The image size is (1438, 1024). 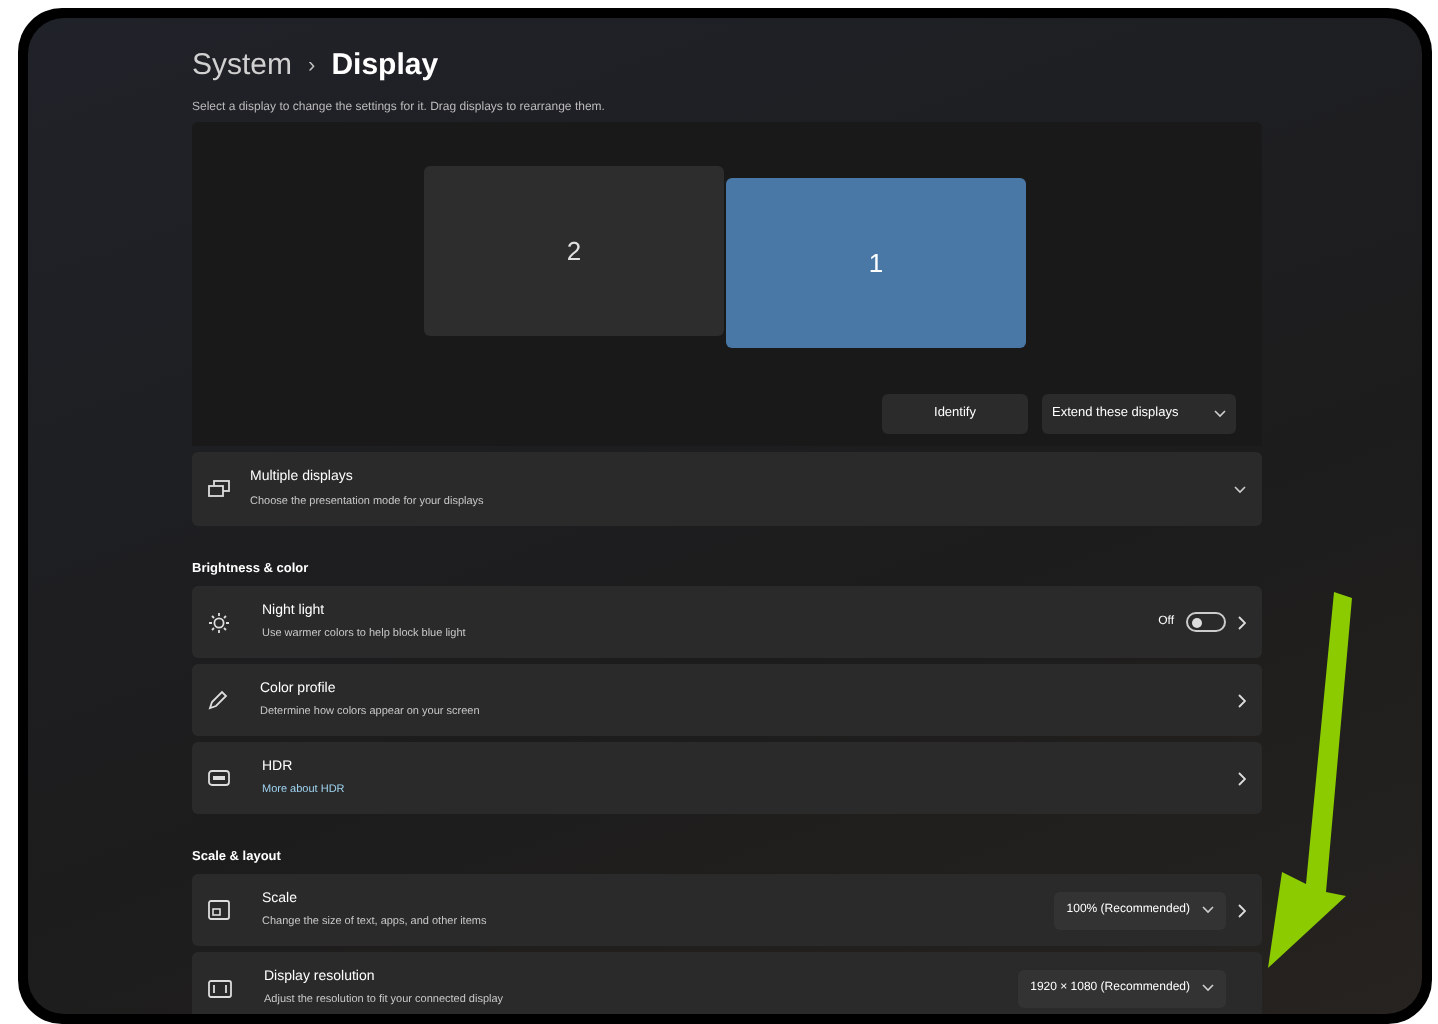 What do you see at coordinates (385, 65) in the screenshot?
I see `page-title: Display` at bounding box center [385, 65].